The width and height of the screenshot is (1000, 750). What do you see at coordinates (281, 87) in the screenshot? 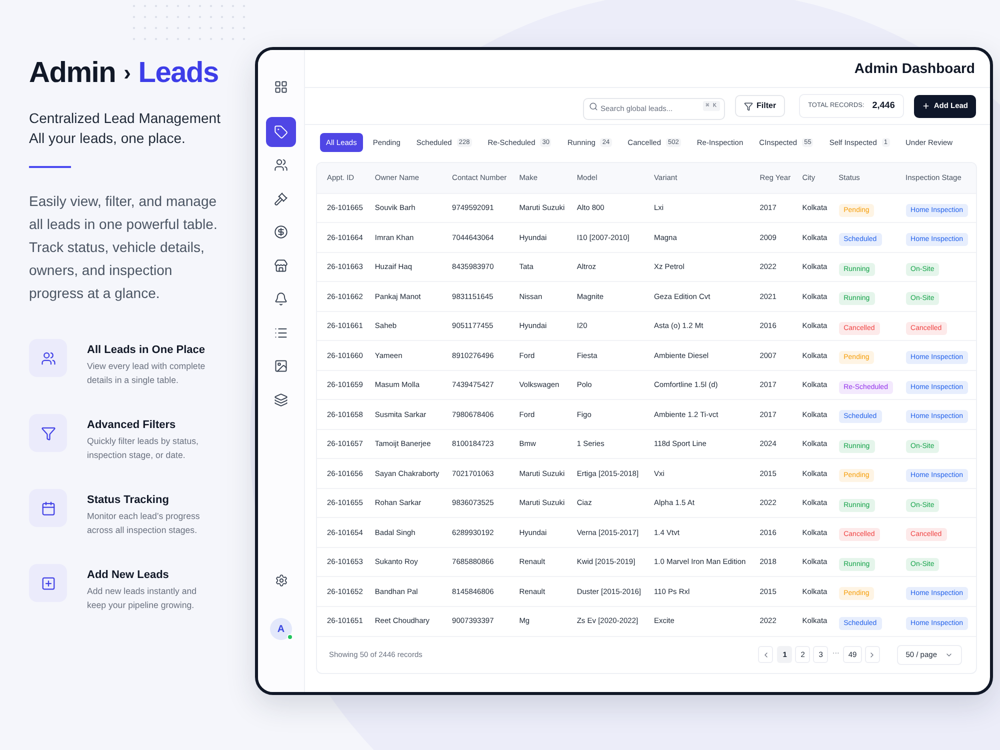
I see `grid-icon` at bounding box center [281, 87].